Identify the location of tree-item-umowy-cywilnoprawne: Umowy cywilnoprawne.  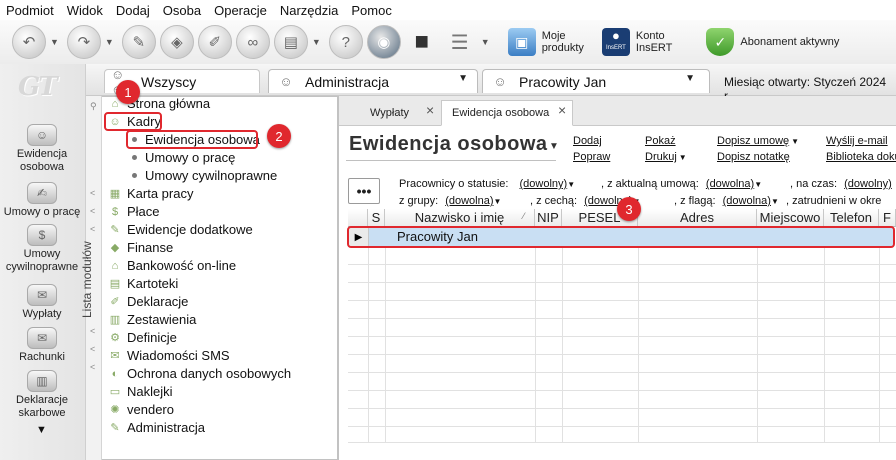
(204, 175).